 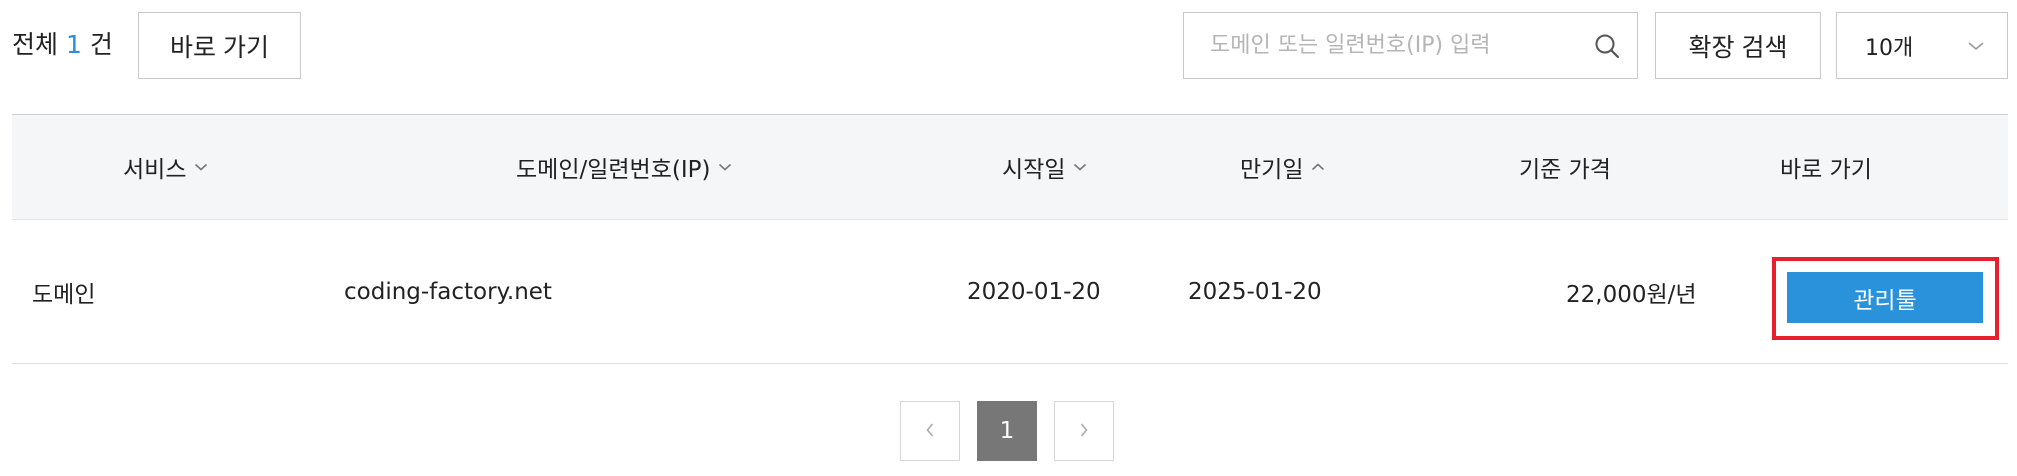 I want to click on column-header-label: 도메인/일련번호(IP), so click(x=613, y=170).